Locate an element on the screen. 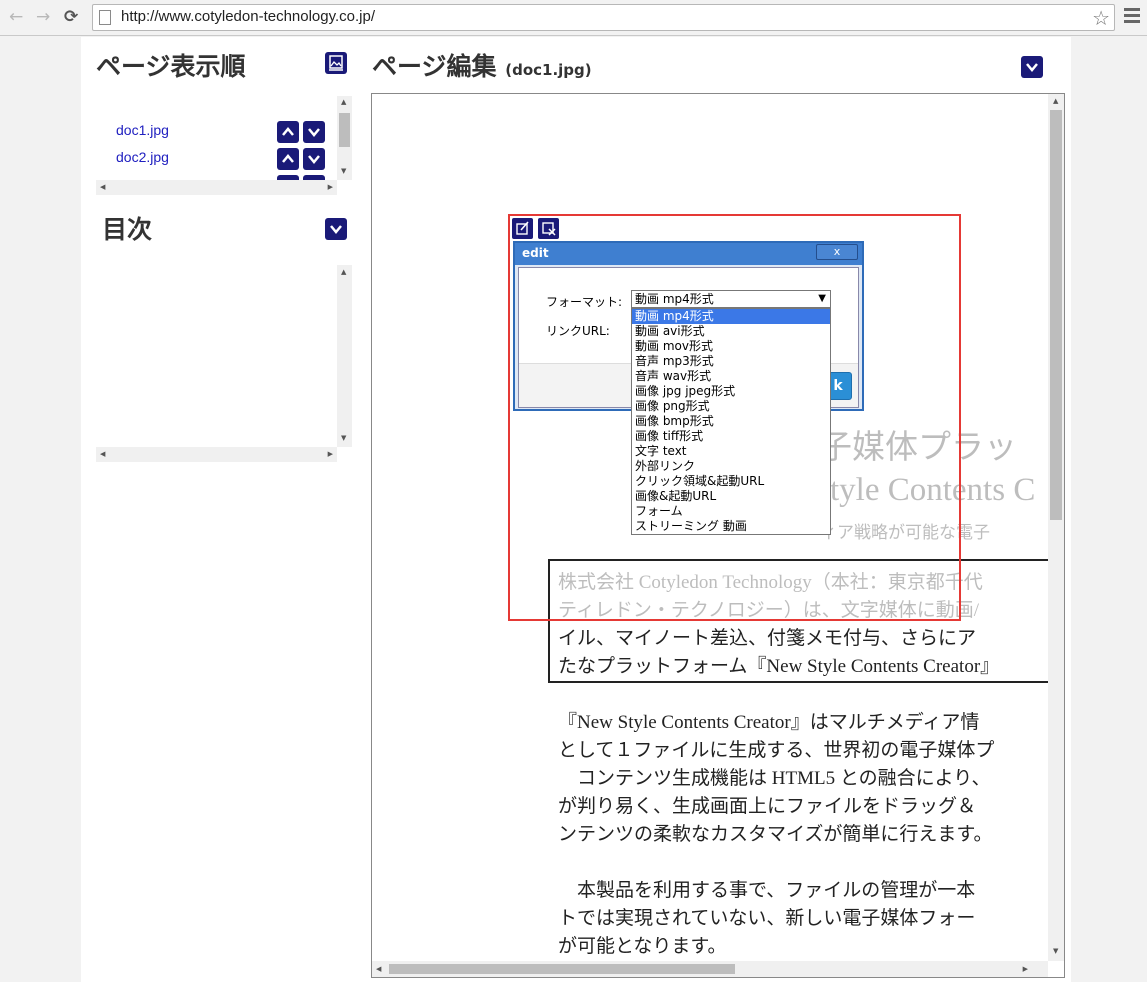 The width and height of the screenshot is (1147, 982). format-option: 画像 jpg jpeg形式 is located at coordinates (731, 391).